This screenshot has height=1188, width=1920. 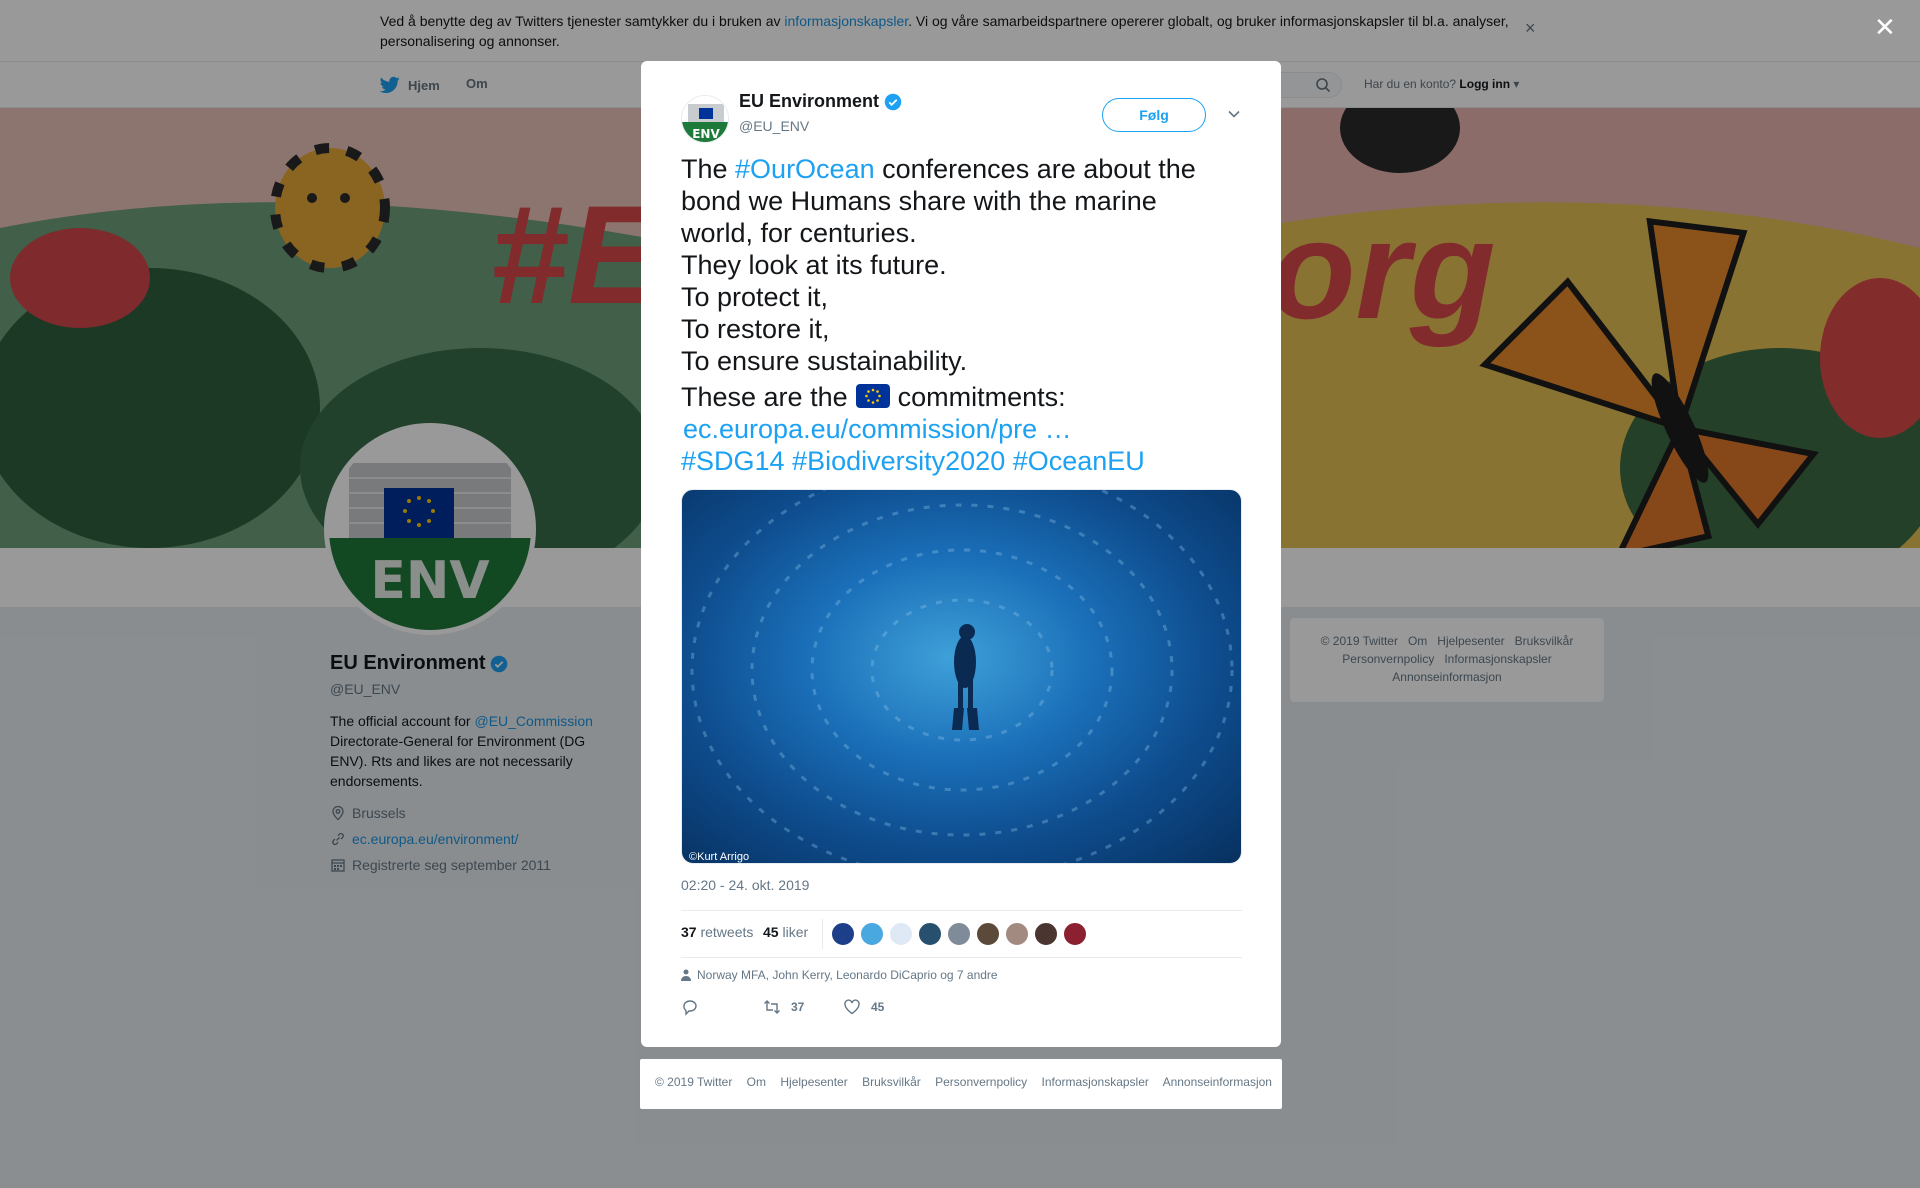 What do you see at coordinates (686, 975) in the screenshot?
I see `person-icon` at bounding box center [686, 975].